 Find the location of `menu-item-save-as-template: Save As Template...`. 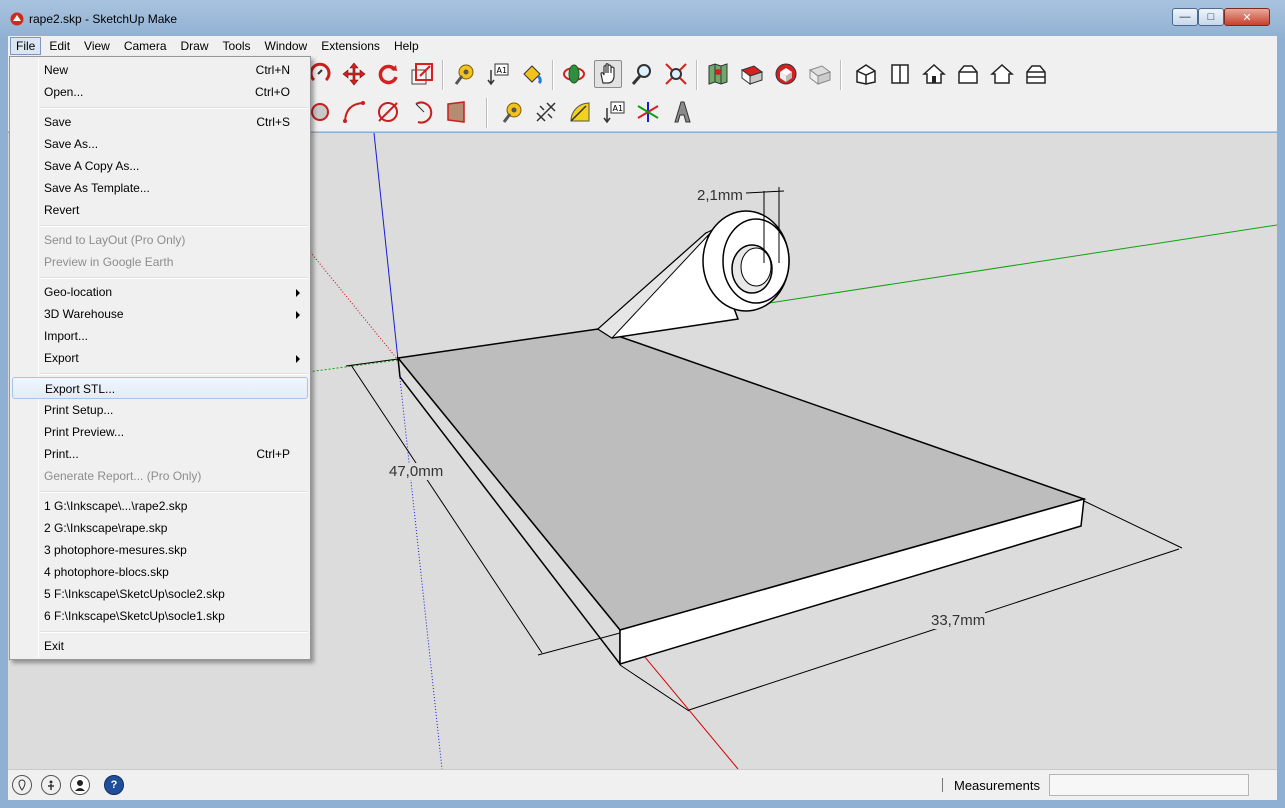

menu-item-save-as-template: Save As Template... is located at coordinates (160, 188).